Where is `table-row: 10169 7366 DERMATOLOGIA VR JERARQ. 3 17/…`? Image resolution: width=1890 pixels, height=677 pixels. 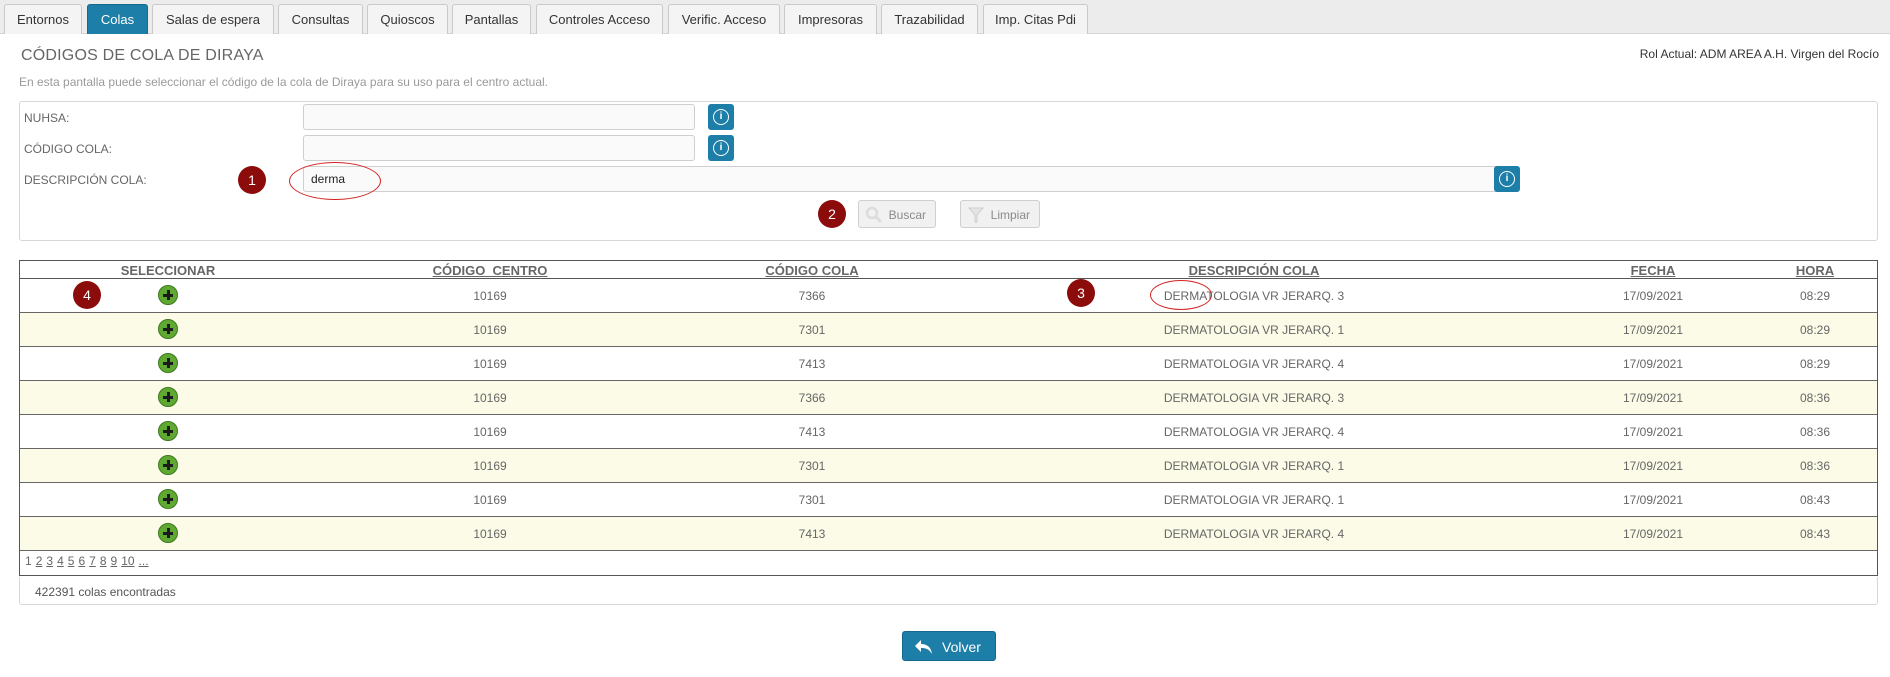
table-row: 10169 7366 DERMATOLOGIA VR JERARQ. 3 17/… is located at coordinates (948, 398).